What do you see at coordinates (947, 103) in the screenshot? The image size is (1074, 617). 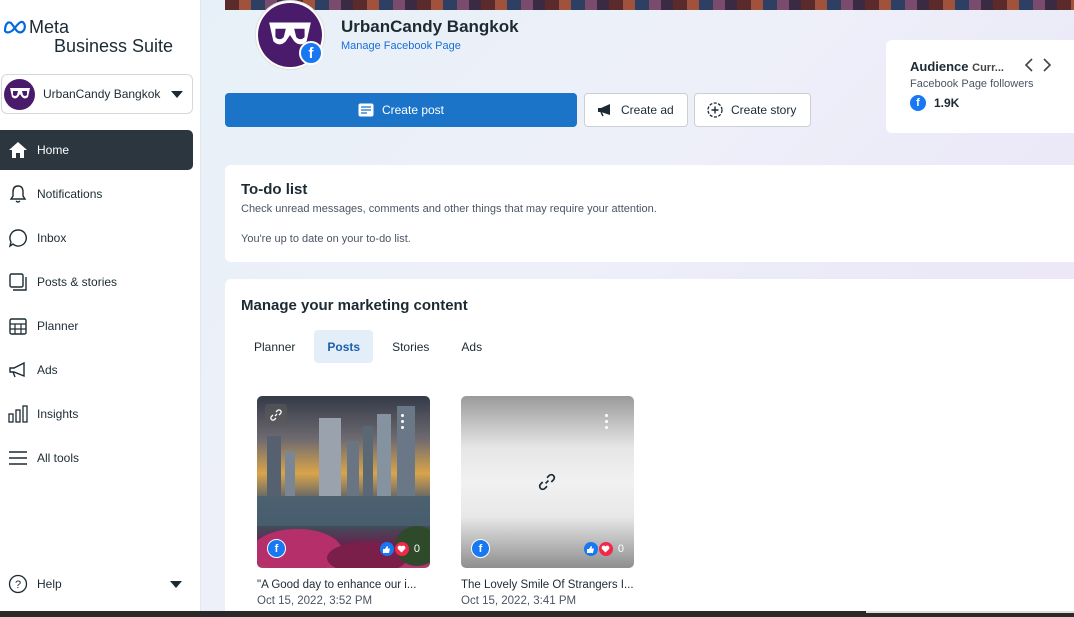 I see `audience-value: 1.9K` at bounding box center [947, 103].